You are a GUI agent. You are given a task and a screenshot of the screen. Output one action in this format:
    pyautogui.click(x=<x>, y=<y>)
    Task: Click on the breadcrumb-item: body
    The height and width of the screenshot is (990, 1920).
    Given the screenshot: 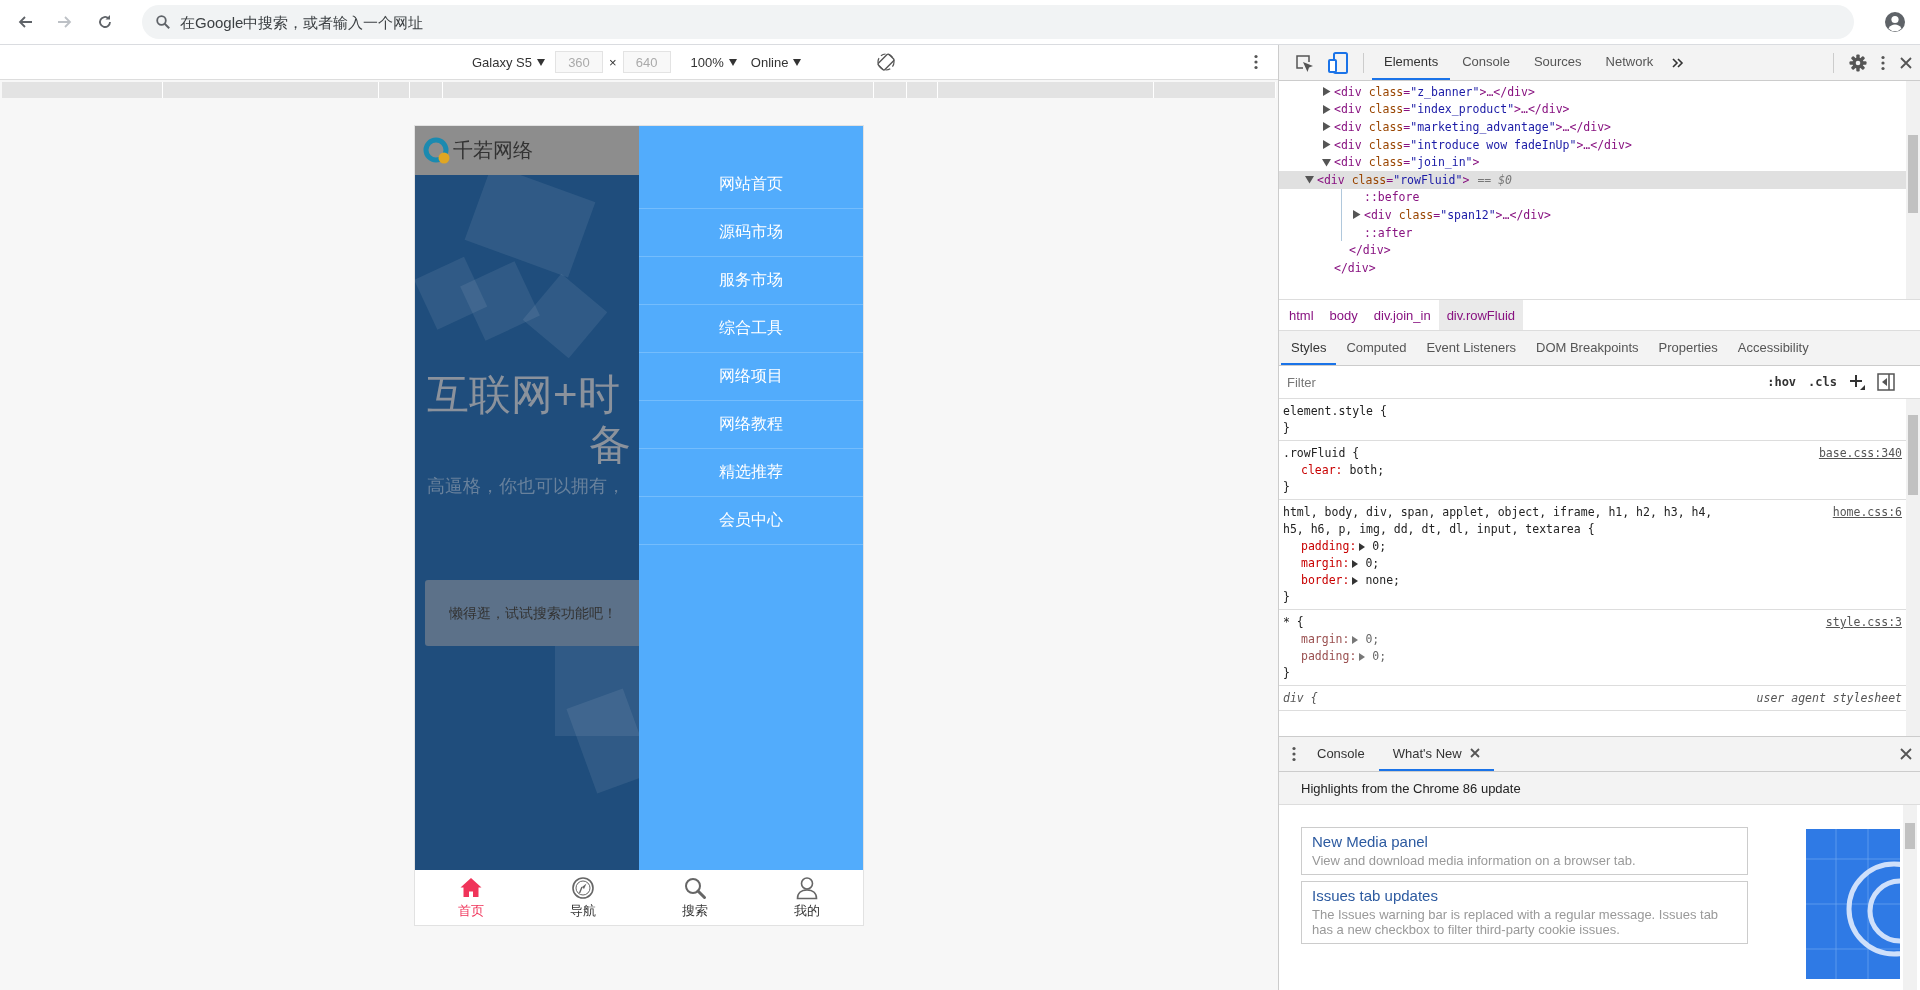 What is the action you would take?
    pyautogui.click(x=1343, y=315)
    